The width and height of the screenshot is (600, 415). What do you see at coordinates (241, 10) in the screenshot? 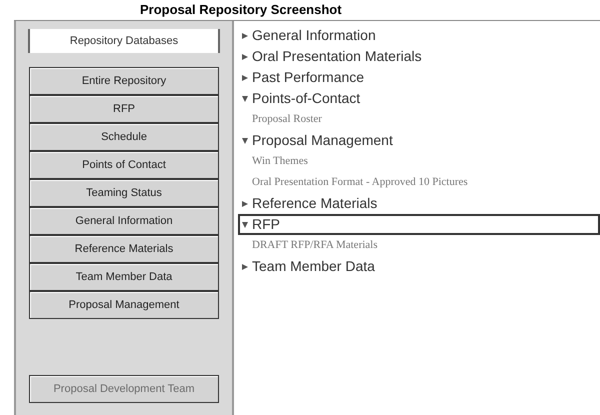
I see `window-title: Proposal Repository Screenshot` at bounding box center [241, 10].